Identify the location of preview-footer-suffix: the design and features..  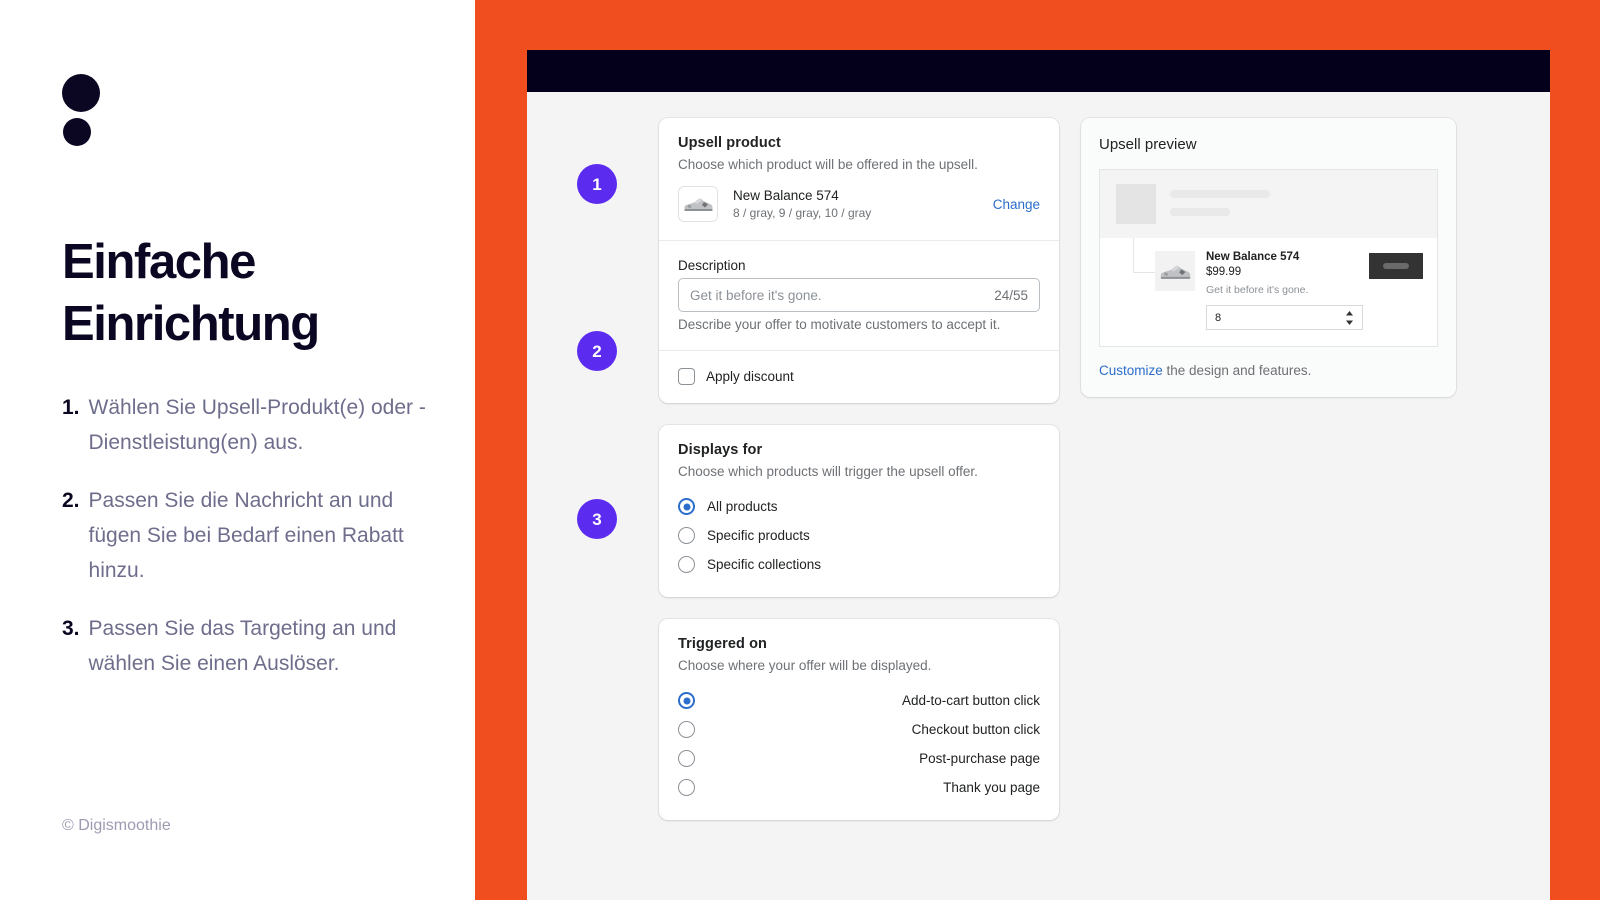
(1237, 370).